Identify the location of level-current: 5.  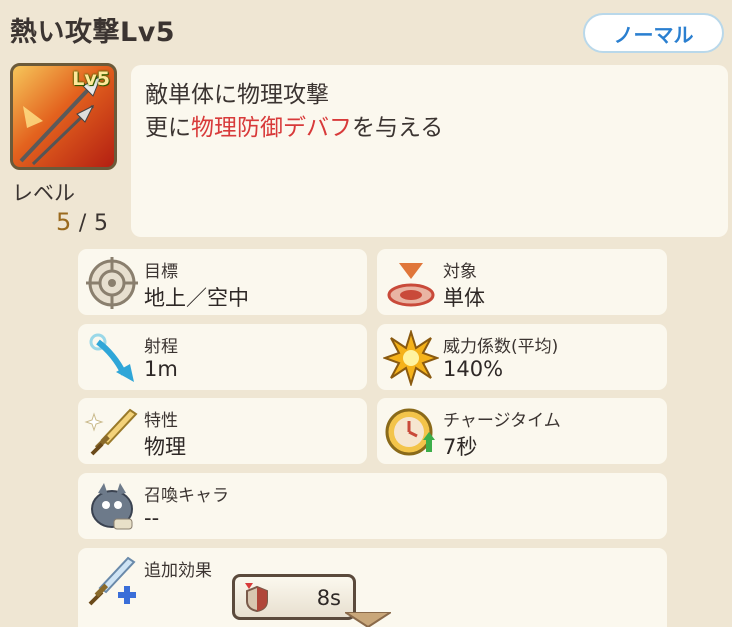
(64, 222).